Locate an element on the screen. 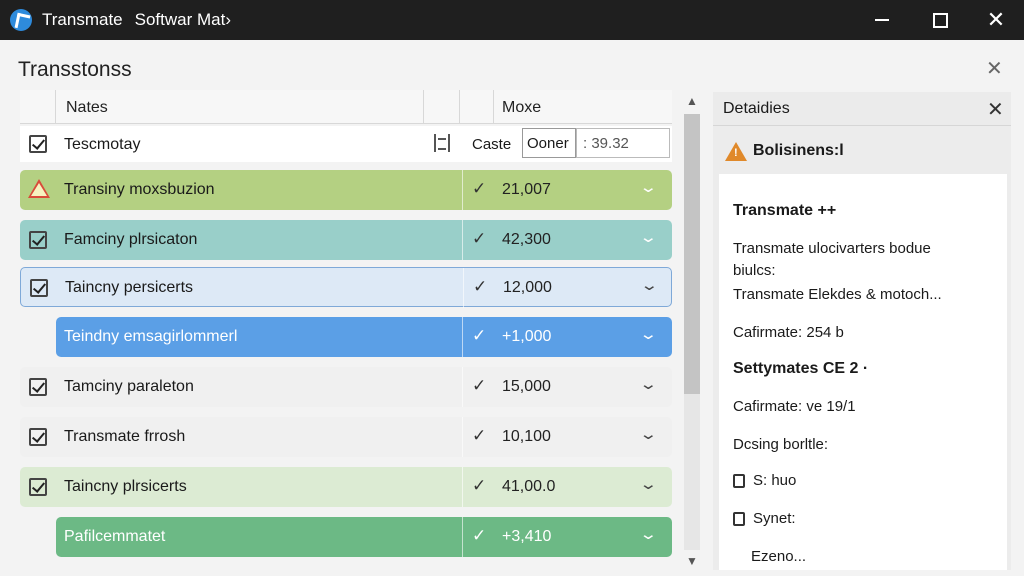 The image size is (1024, 576). row-value: 42,300 is located at coordinates (526, 239).